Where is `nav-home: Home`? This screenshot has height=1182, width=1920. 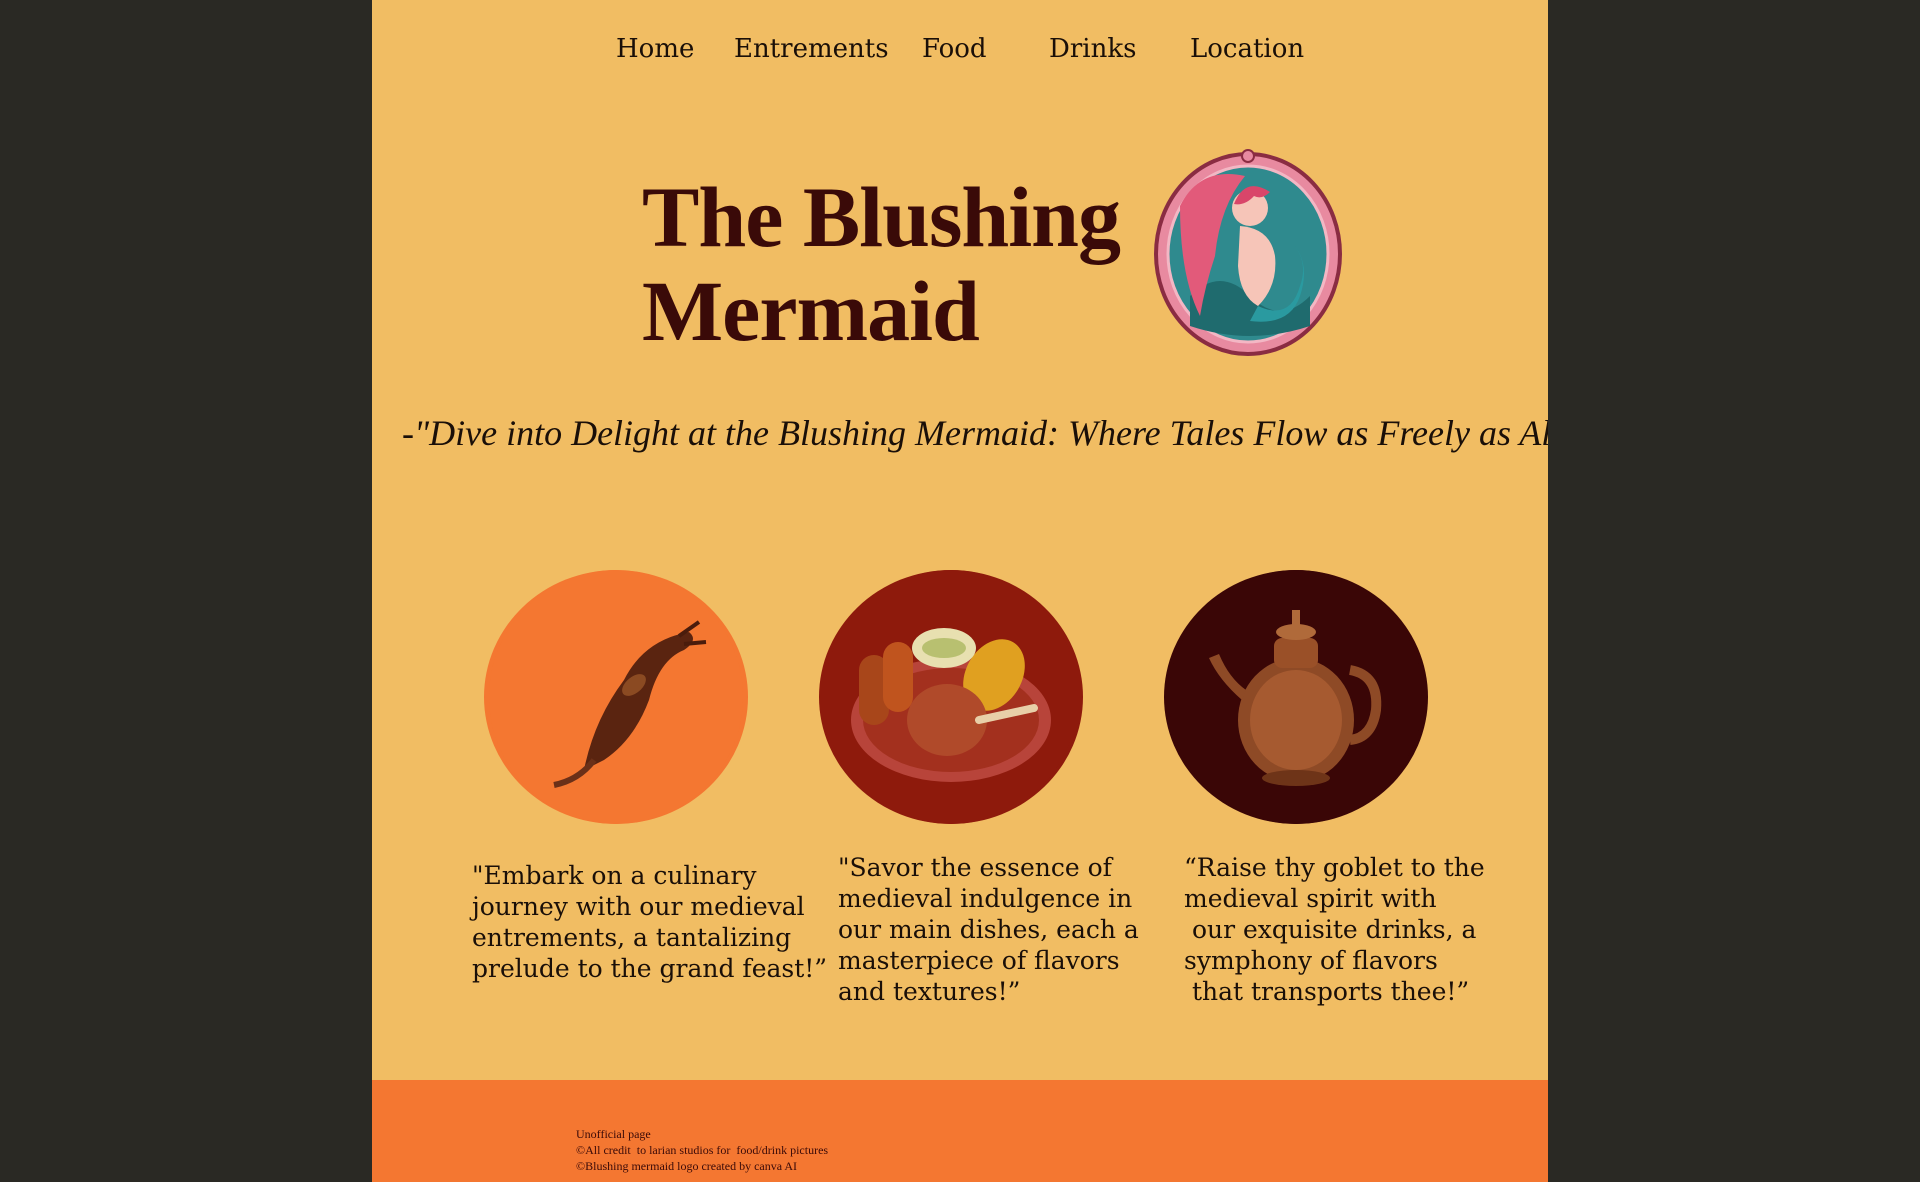
nav-home: Home is located at coordinates (655, 49).